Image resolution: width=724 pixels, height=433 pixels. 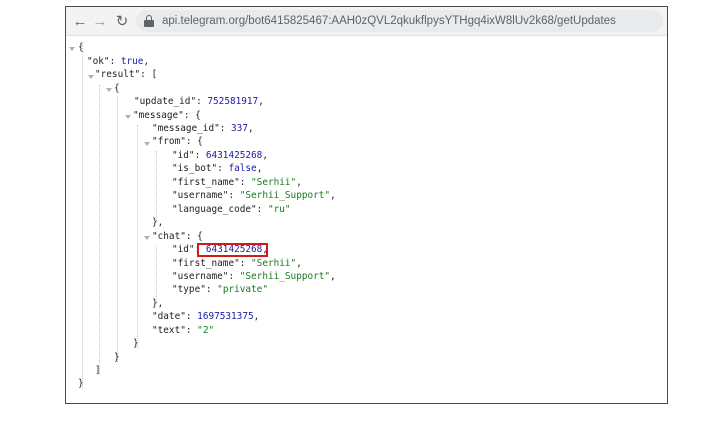 What do you see at coordinates (220, 289) in the screenshot?
I see `json-line: "type": "private"` at bounding box center [220, 289].